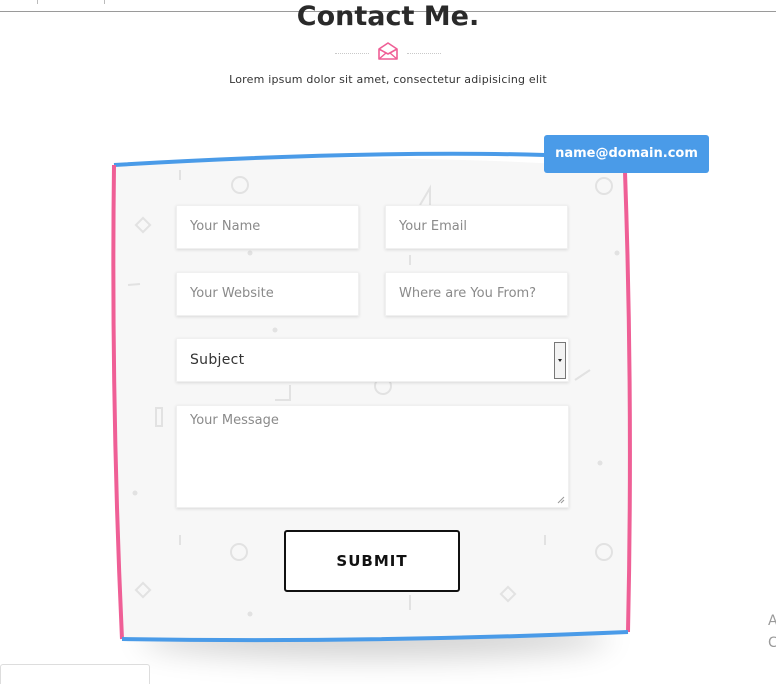 This screenshot has width=776, height=684. I want to click on name-placeholder: Your Name, so click(225, 226).